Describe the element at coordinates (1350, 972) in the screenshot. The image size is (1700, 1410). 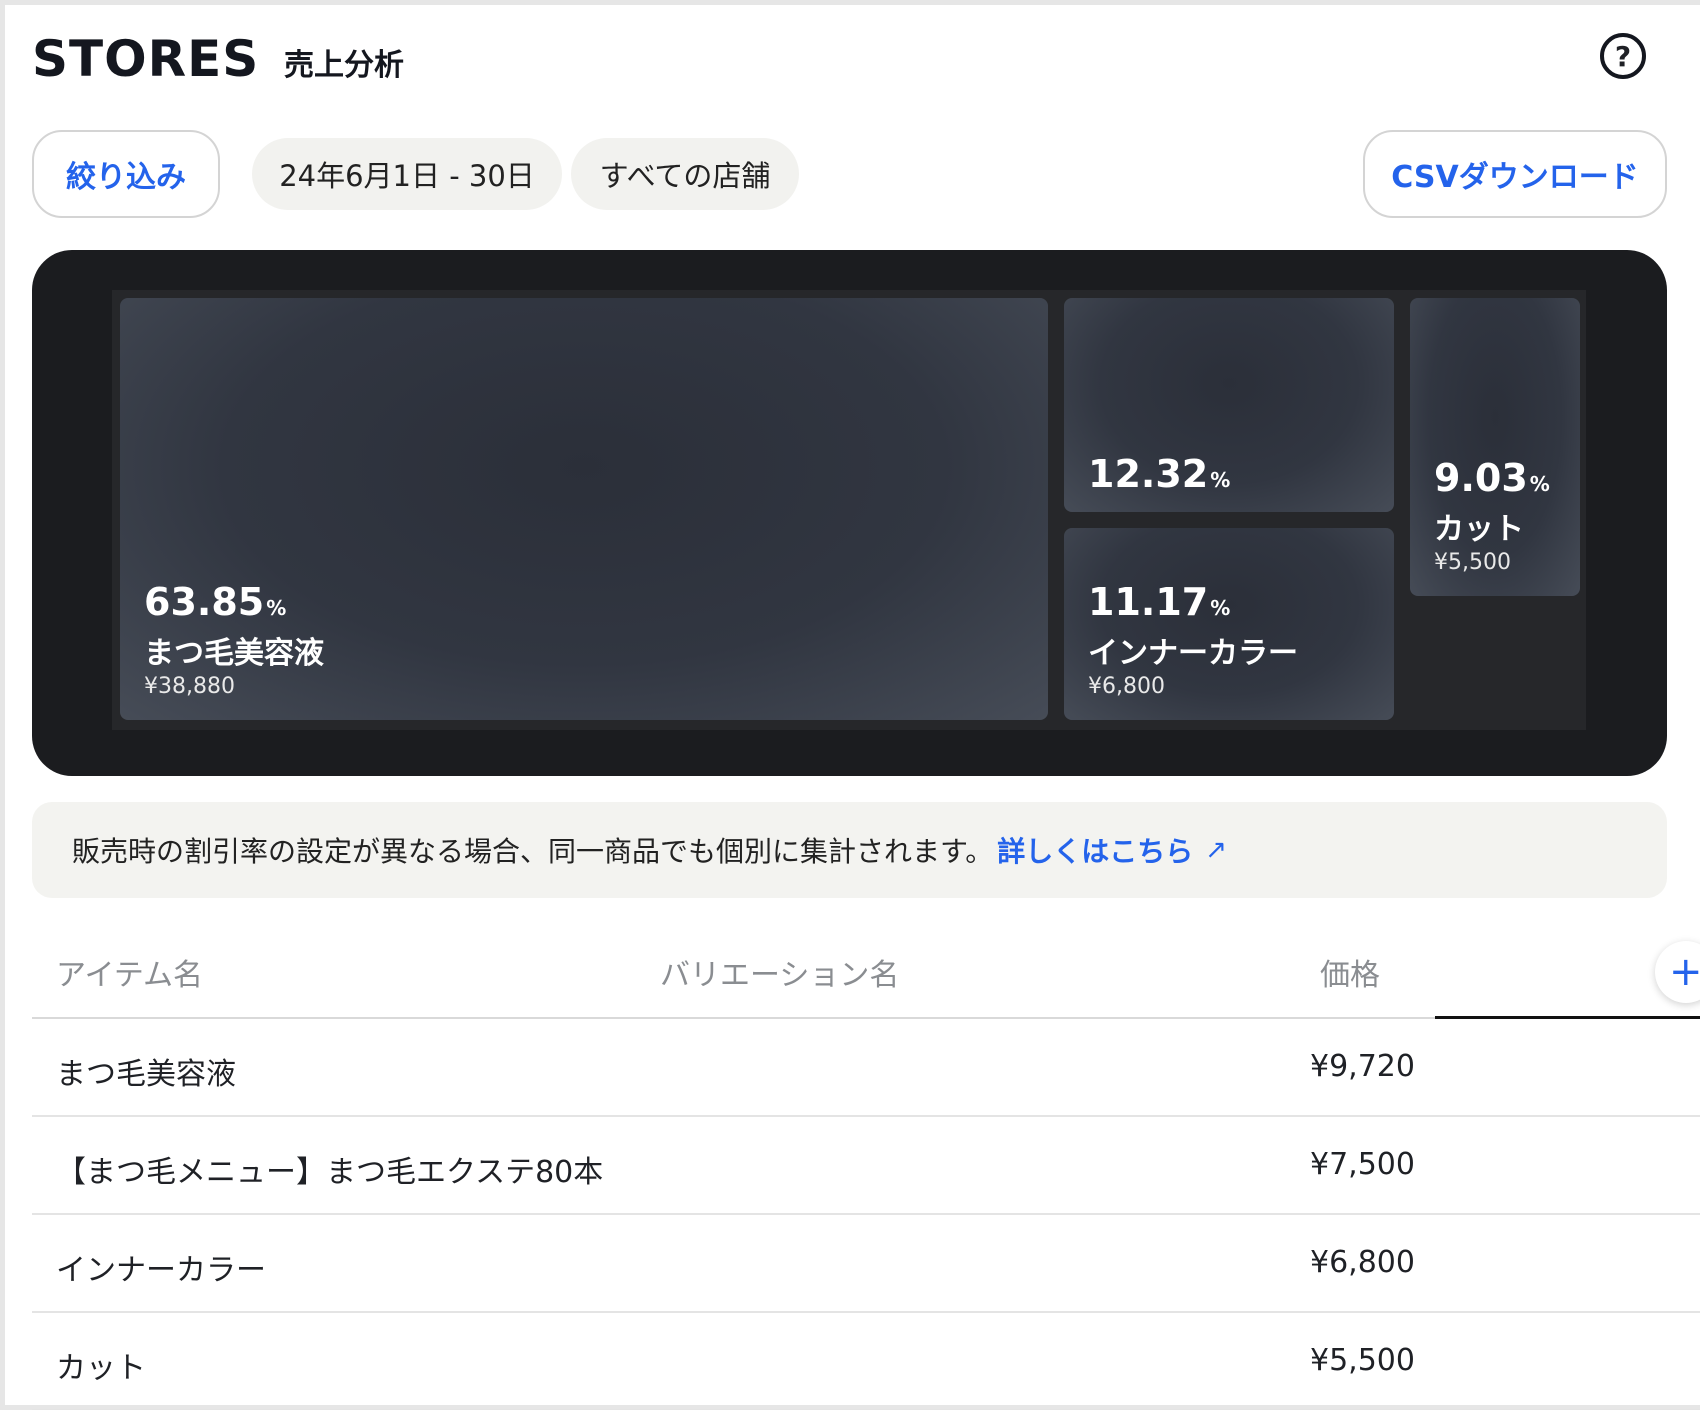
I see `column-header-price: 価格` at that location.